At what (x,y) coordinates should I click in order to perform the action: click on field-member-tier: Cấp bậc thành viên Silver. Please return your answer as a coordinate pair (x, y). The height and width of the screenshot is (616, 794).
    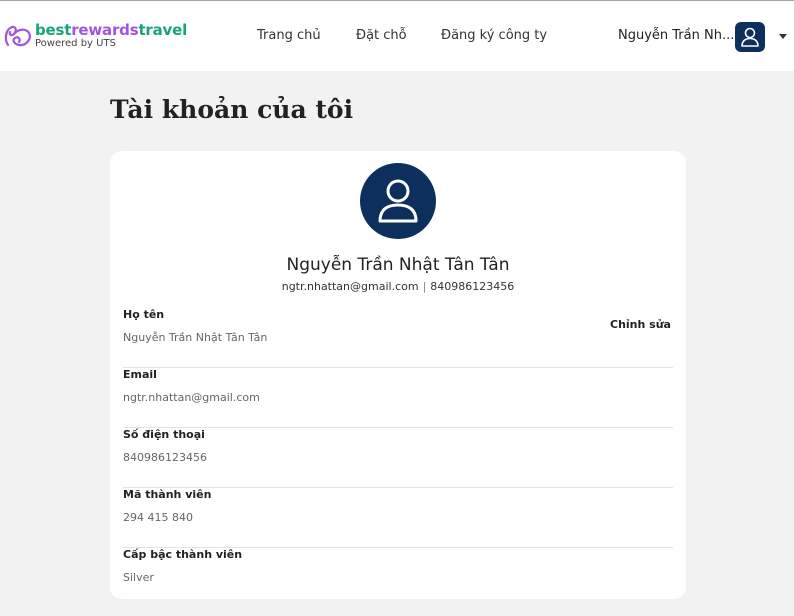
    Looking at the image, I should click on (398, 578).